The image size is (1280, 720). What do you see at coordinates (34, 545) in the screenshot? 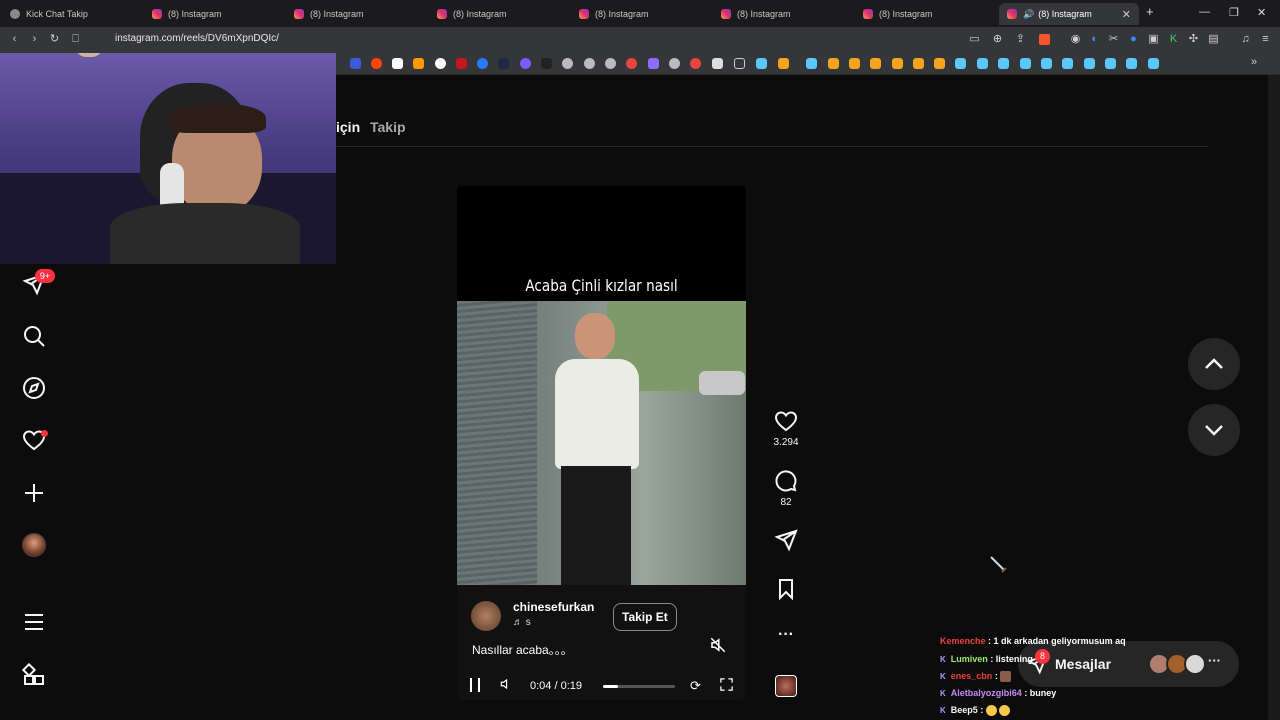
I see `profile-avatar` at bounding box center [34, 545].